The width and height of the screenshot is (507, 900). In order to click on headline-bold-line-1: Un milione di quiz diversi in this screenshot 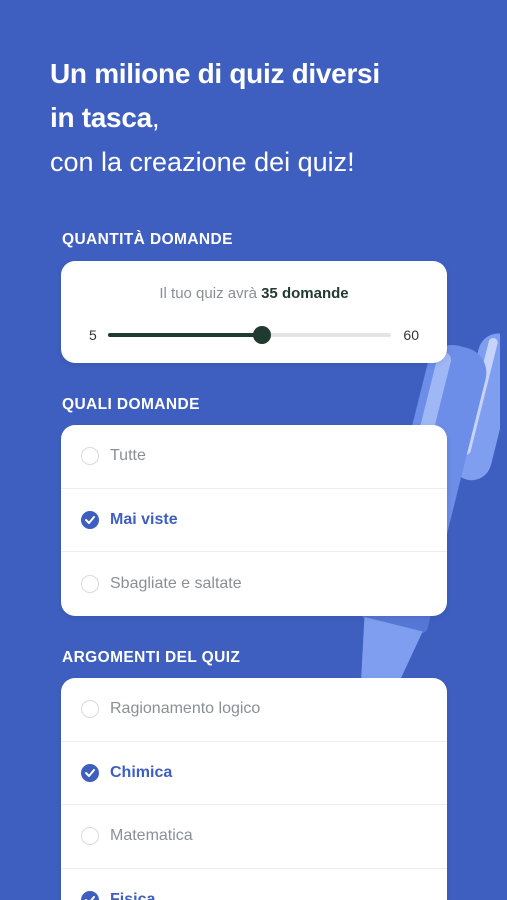, I will do `click(215, 73)`.